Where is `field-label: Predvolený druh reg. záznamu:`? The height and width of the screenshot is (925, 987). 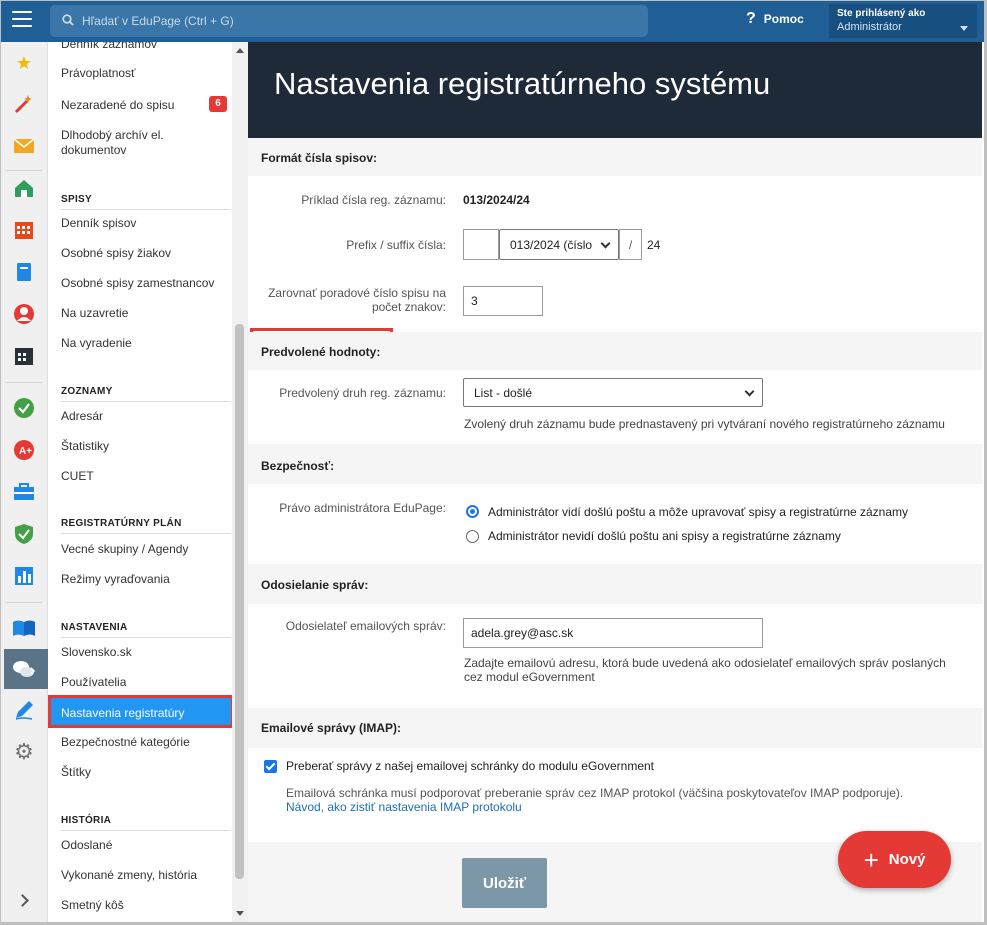 field-label: Predvolený druh reg. záznamu: is located at coordinates (362, 393).